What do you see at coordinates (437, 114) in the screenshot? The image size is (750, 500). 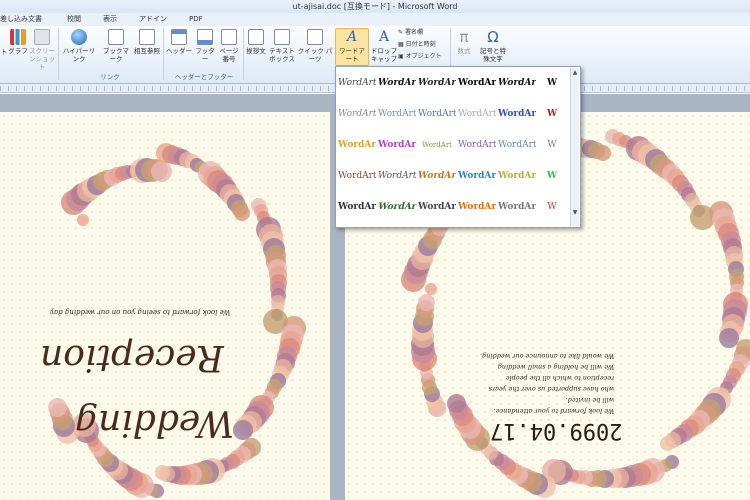 I see `wordart-style-9: WordArt` at bounding box center [437, 114].